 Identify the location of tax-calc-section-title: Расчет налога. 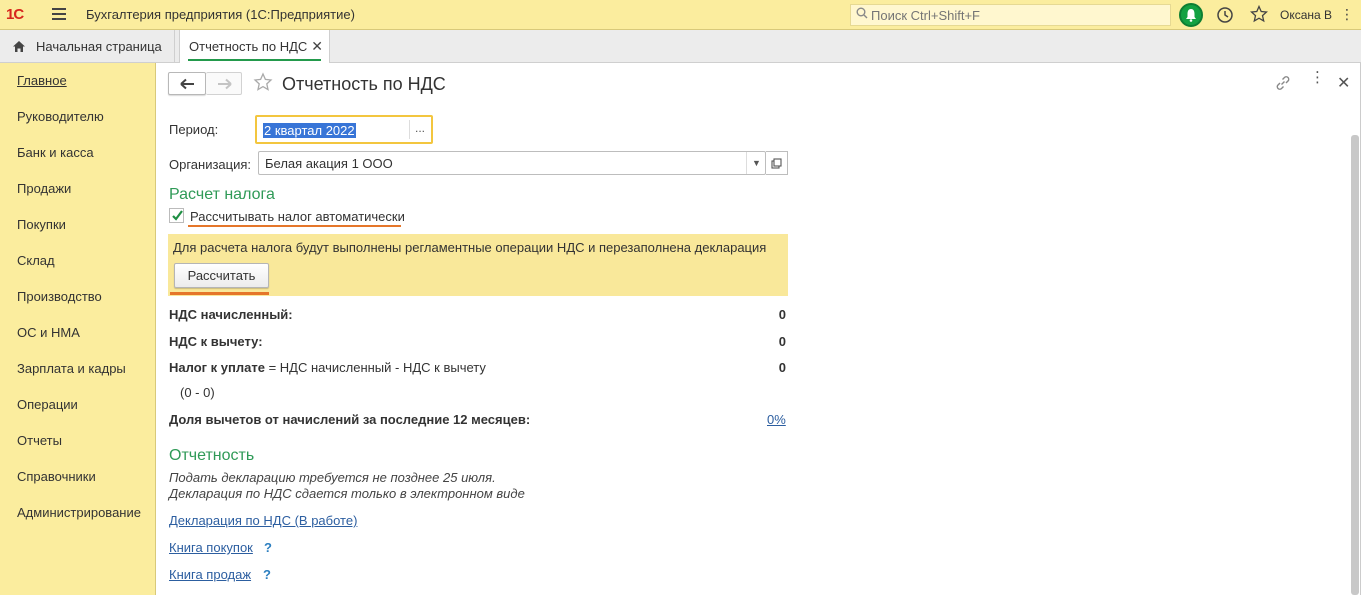
(222, 194).